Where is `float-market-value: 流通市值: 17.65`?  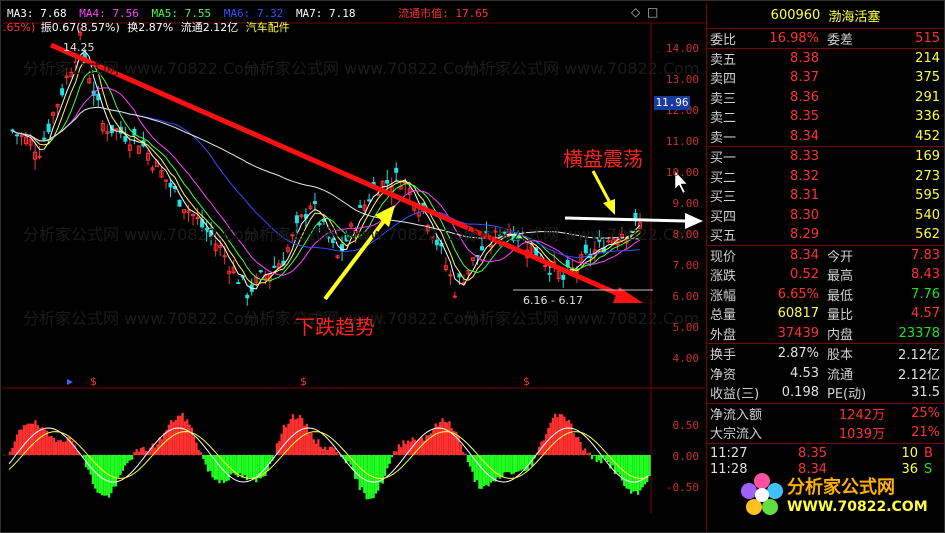
float-market-value: 流通市值: 17.65 is located at coordinates (443, 13).